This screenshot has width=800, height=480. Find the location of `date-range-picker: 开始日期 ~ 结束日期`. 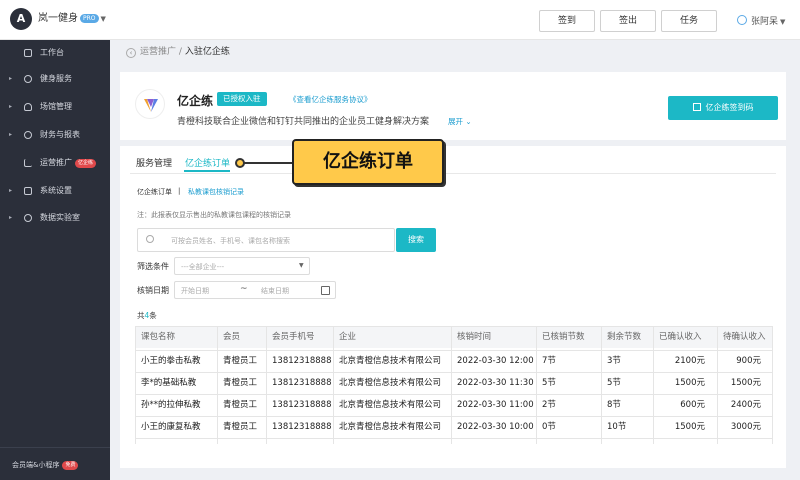

date-range-picker: 开始日期 ~ 结束日期 is located at coordinates (255, 290).